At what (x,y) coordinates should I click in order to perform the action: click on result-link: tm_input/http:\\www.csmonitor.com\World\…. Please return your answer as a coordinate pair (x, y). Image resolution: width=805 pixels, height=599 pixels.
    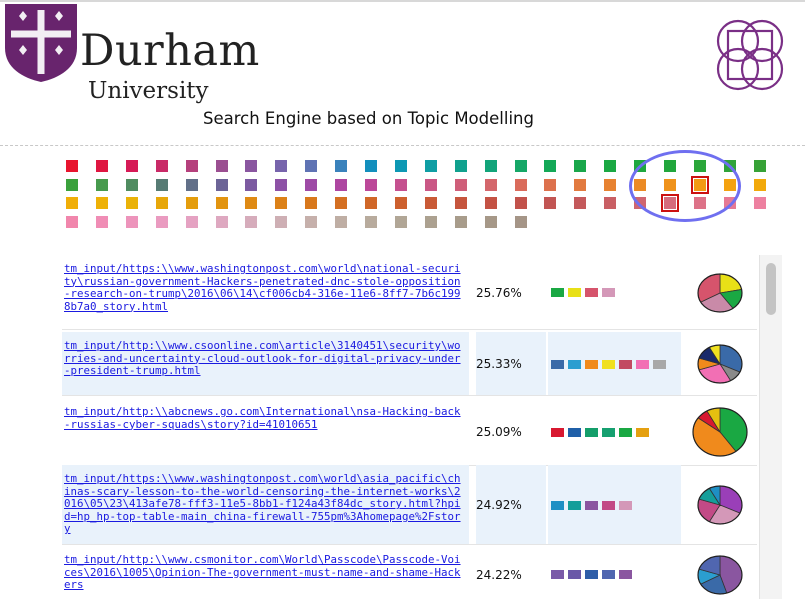
    Looking at the image, I should click on (265, 572).